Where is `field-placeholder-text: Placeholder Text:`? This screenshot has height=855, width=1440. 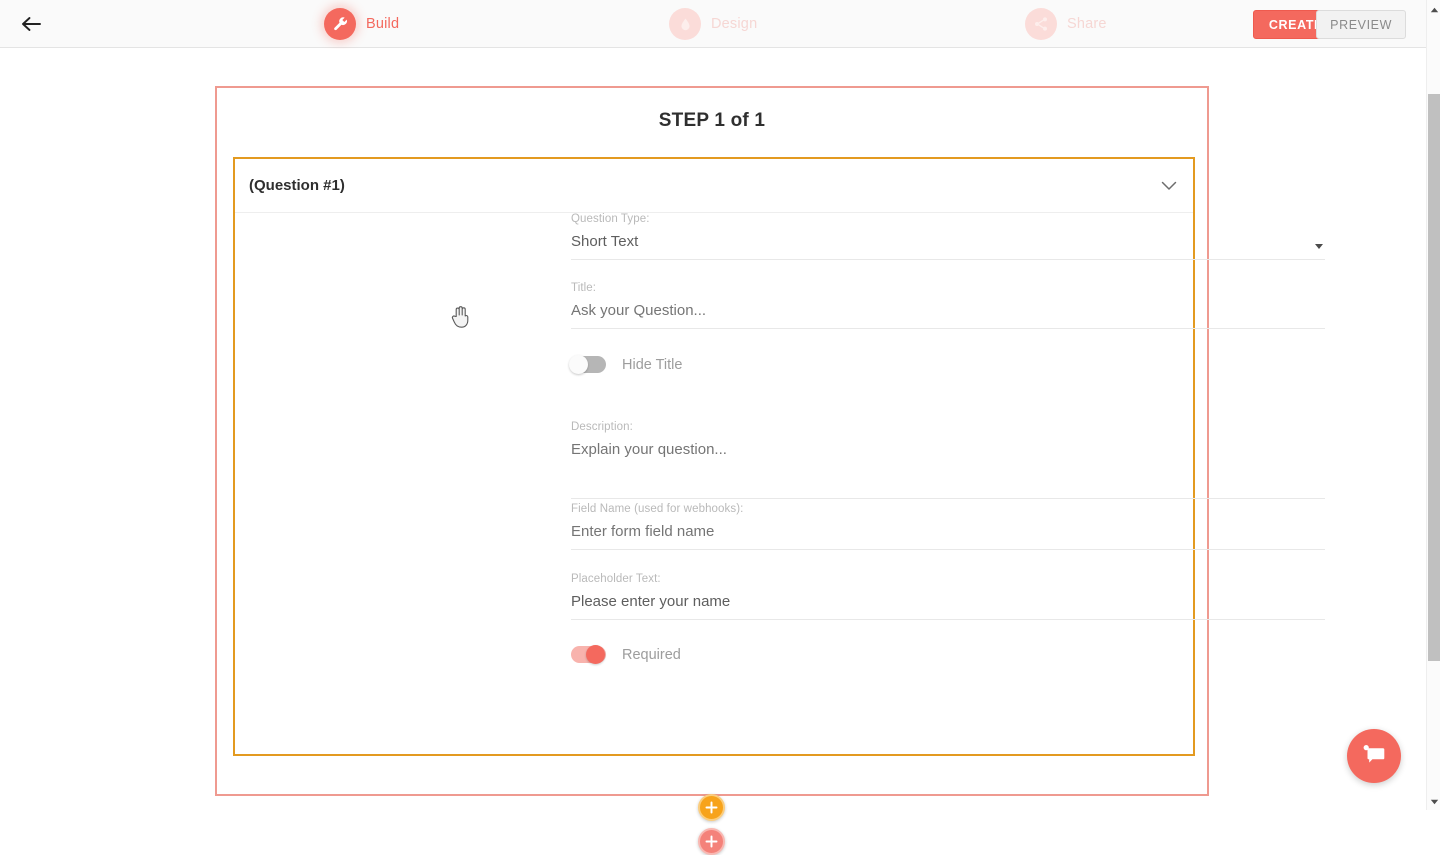
field-placeholder-text: Placeholder Text: is located at coordinates (948, 596).